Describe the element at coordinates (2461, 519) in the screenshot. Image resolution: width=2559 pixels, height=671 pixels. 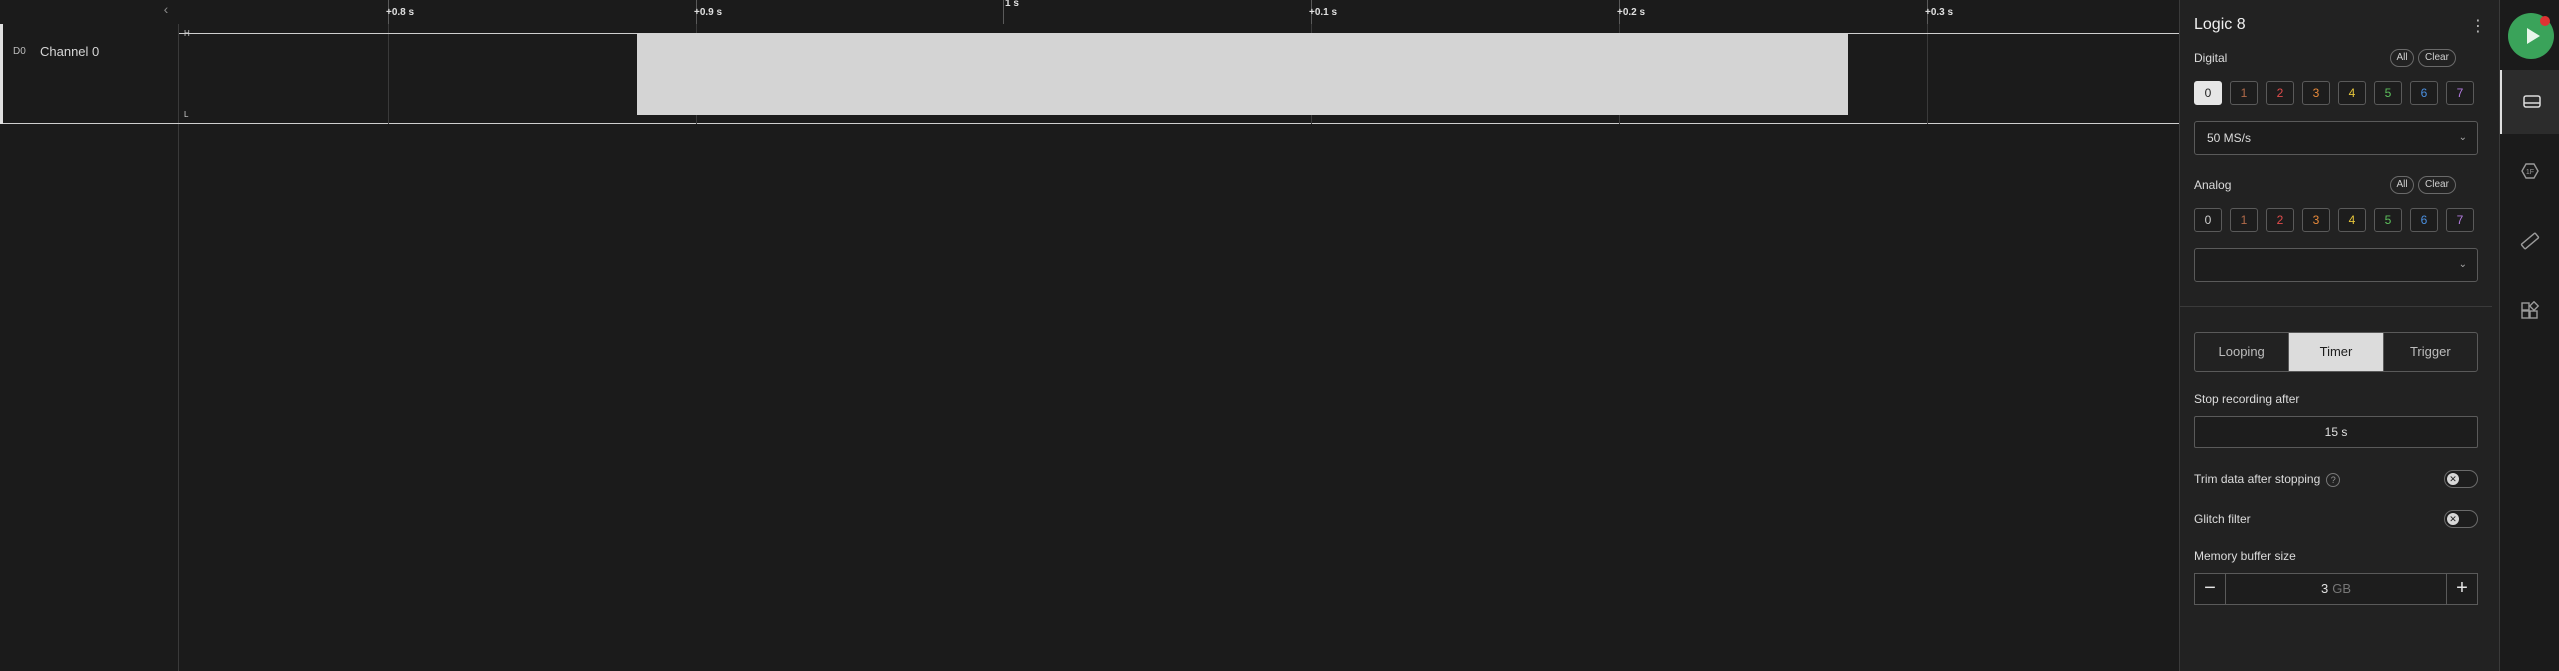
I see `glitch-filter-toggle: ✕` at that location.